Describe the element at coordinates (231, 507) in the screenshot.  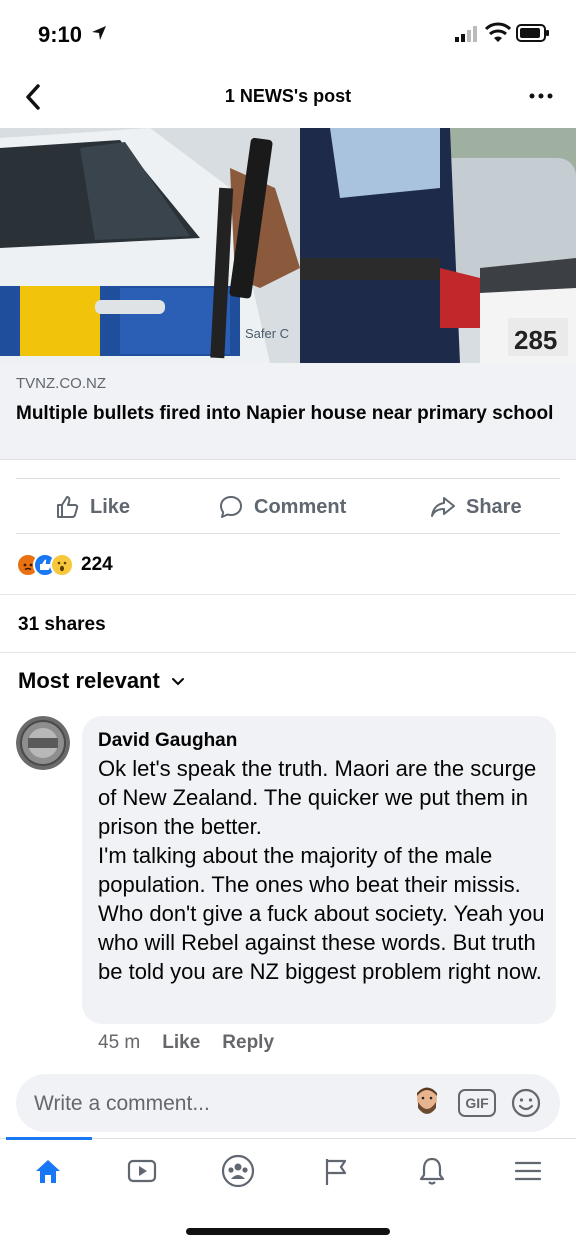
I see `comment-bubble-icon` at that location.